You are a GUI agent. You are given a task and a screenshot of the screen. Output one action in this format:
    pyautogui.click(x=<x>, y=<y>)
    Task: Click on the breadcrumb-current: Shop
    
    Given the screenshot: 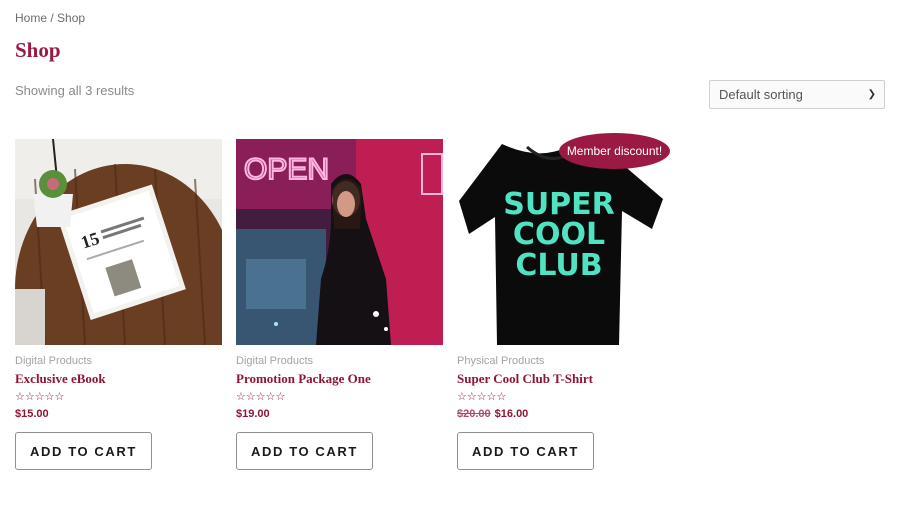 What is the action you would take?
    pyautogui.click(x=71, y=18)
    